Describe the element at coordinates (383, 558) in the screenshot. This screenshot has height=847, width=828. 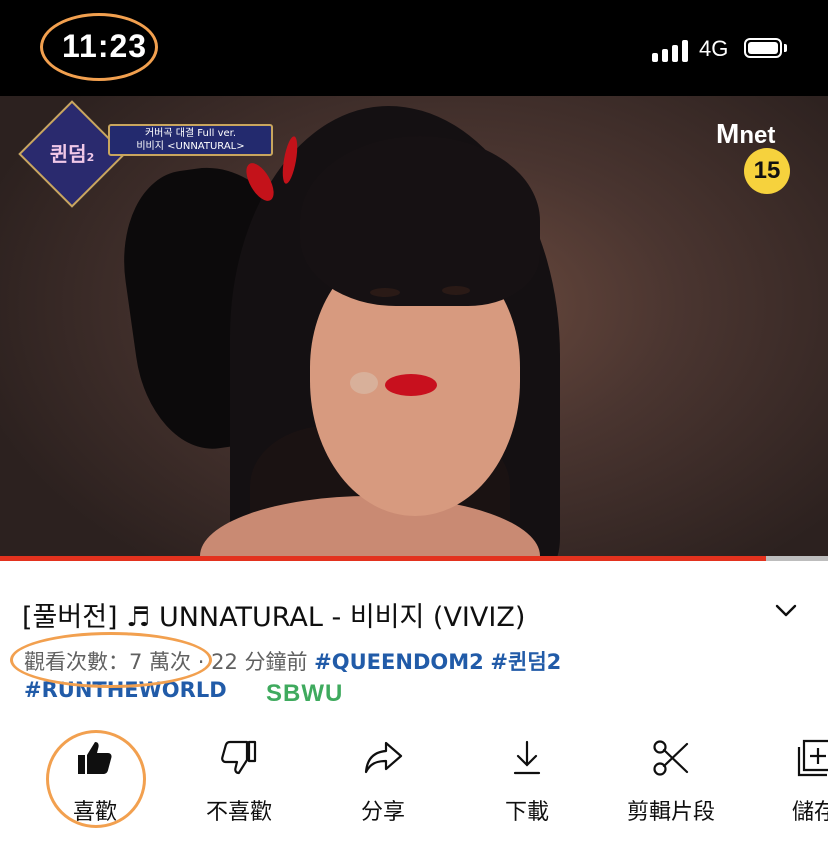
I see `video-progress-fill` at that location.